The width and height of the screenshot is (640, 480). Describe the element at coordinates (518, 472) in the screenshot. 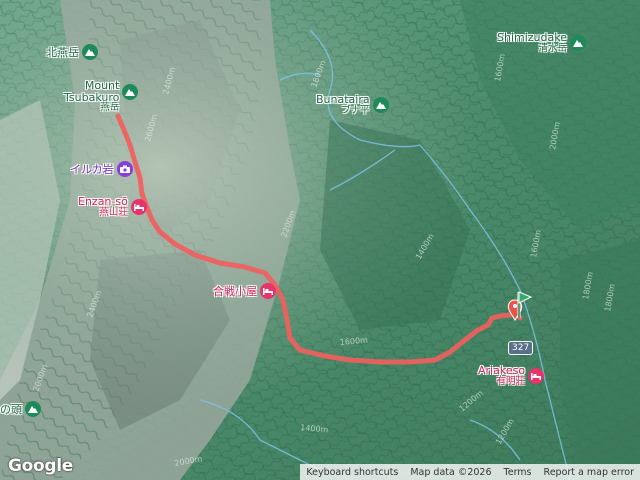

I see `terms-link: Terms` at that location.